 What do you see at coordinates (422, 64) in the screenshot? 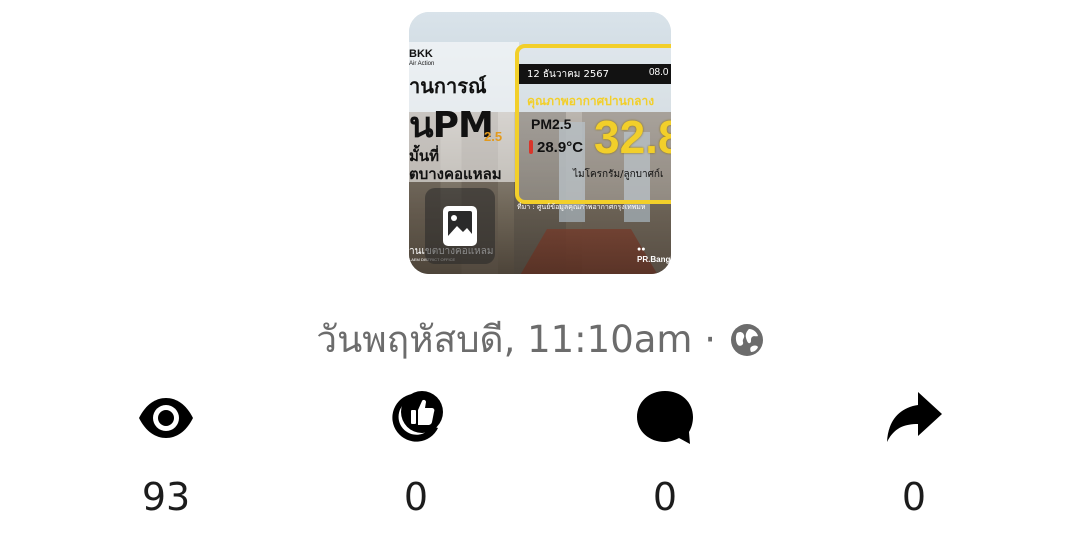
I see `thumbnail-brand-tagline: Air Action` at bounding box center [422, 64].